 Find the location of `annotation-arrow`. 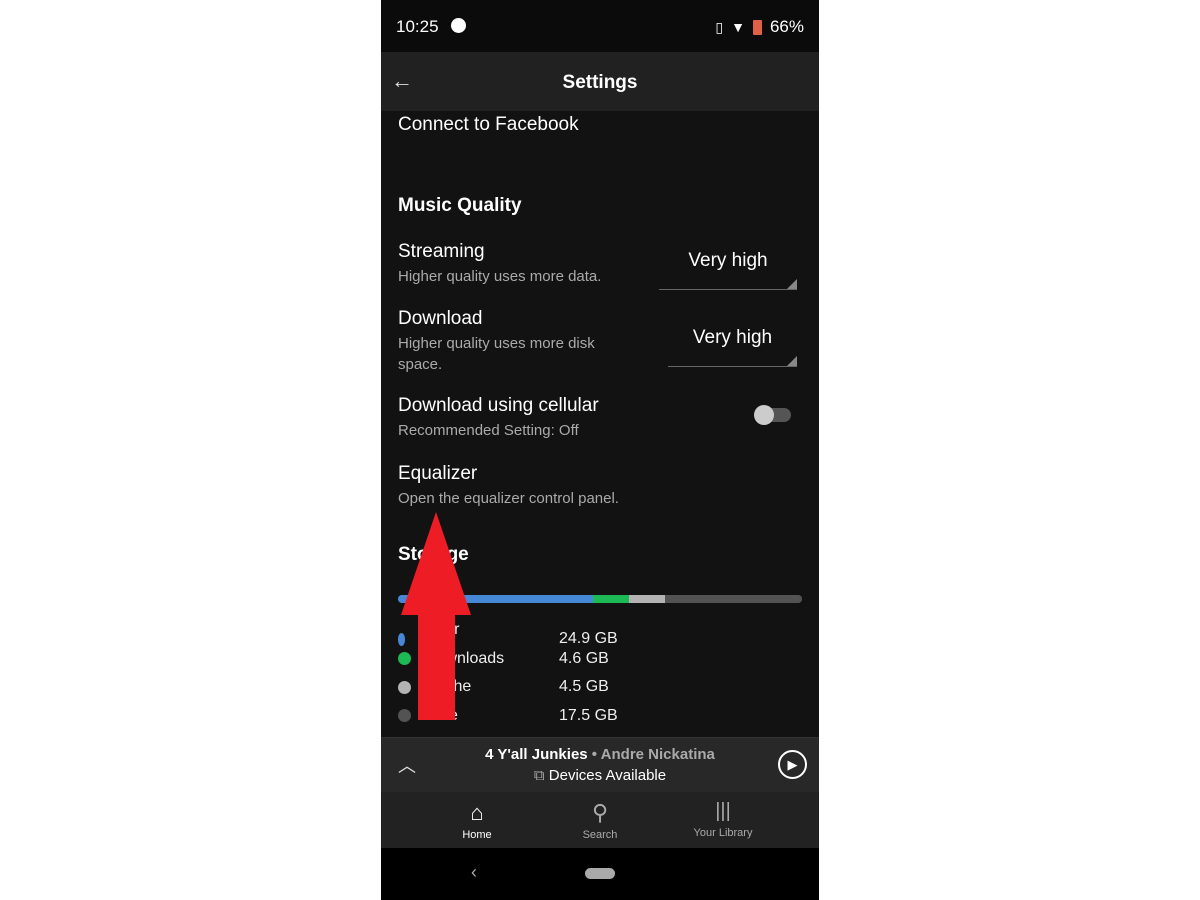

annotation-arrow is located at coordinates (436, 616).